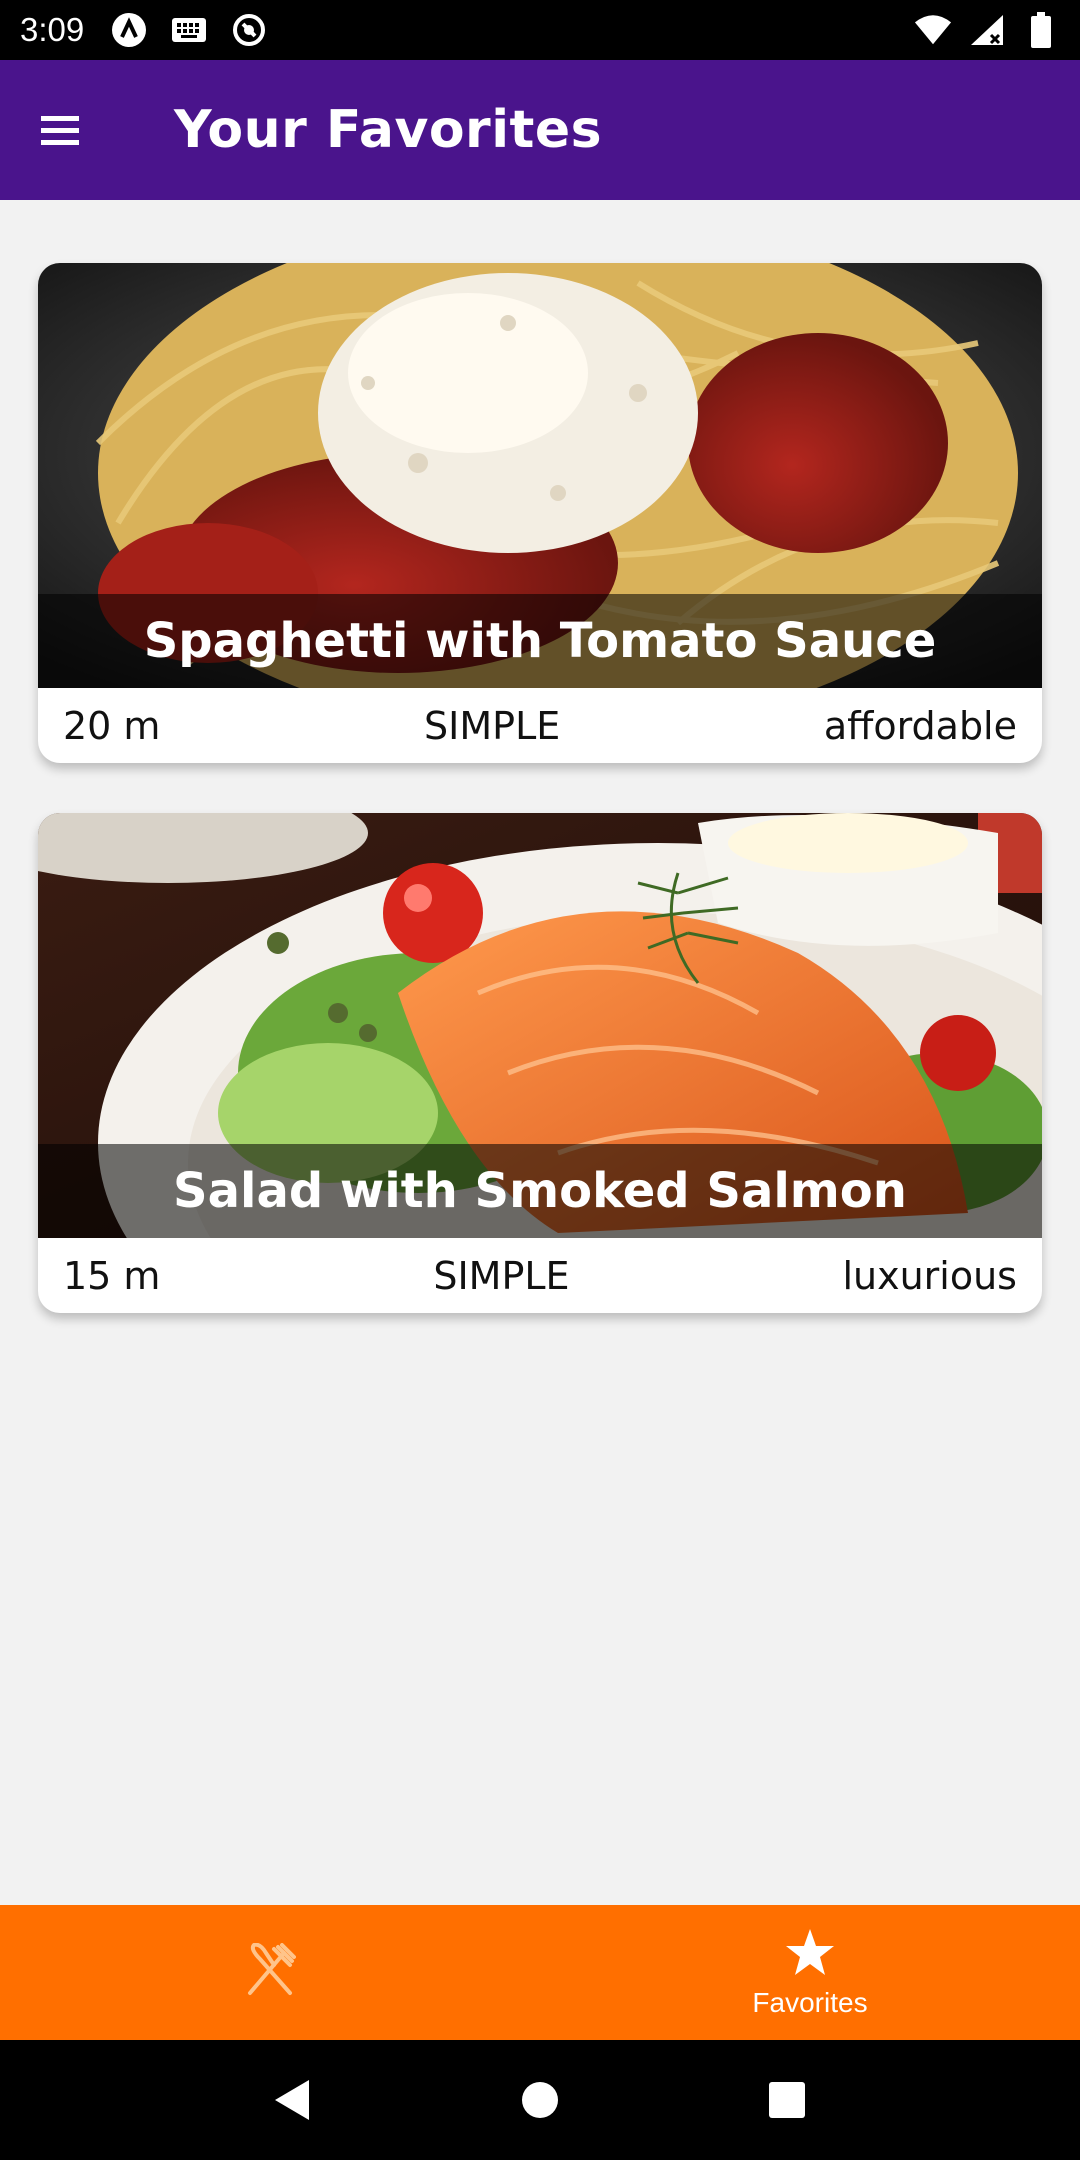  What do you see at coordinates (920, 725) in the screenshot?
I see `meal-affordability: affordable` at bounding box center [920, 725].